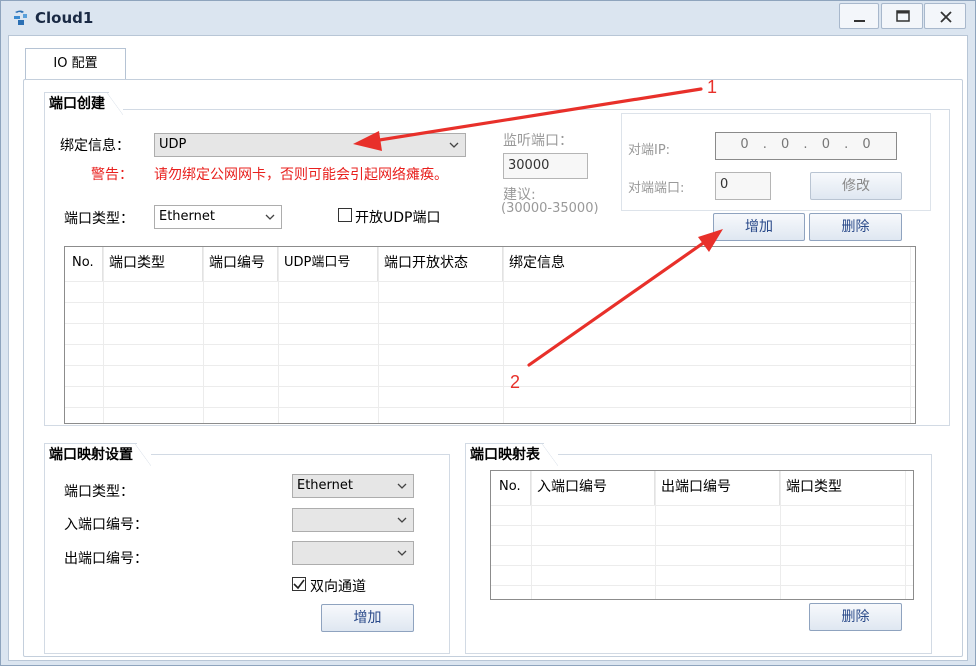  What do you see at coordinates (859, 16) in the screenshot?
I see `minimize-button` at bounding box center [859, 16].